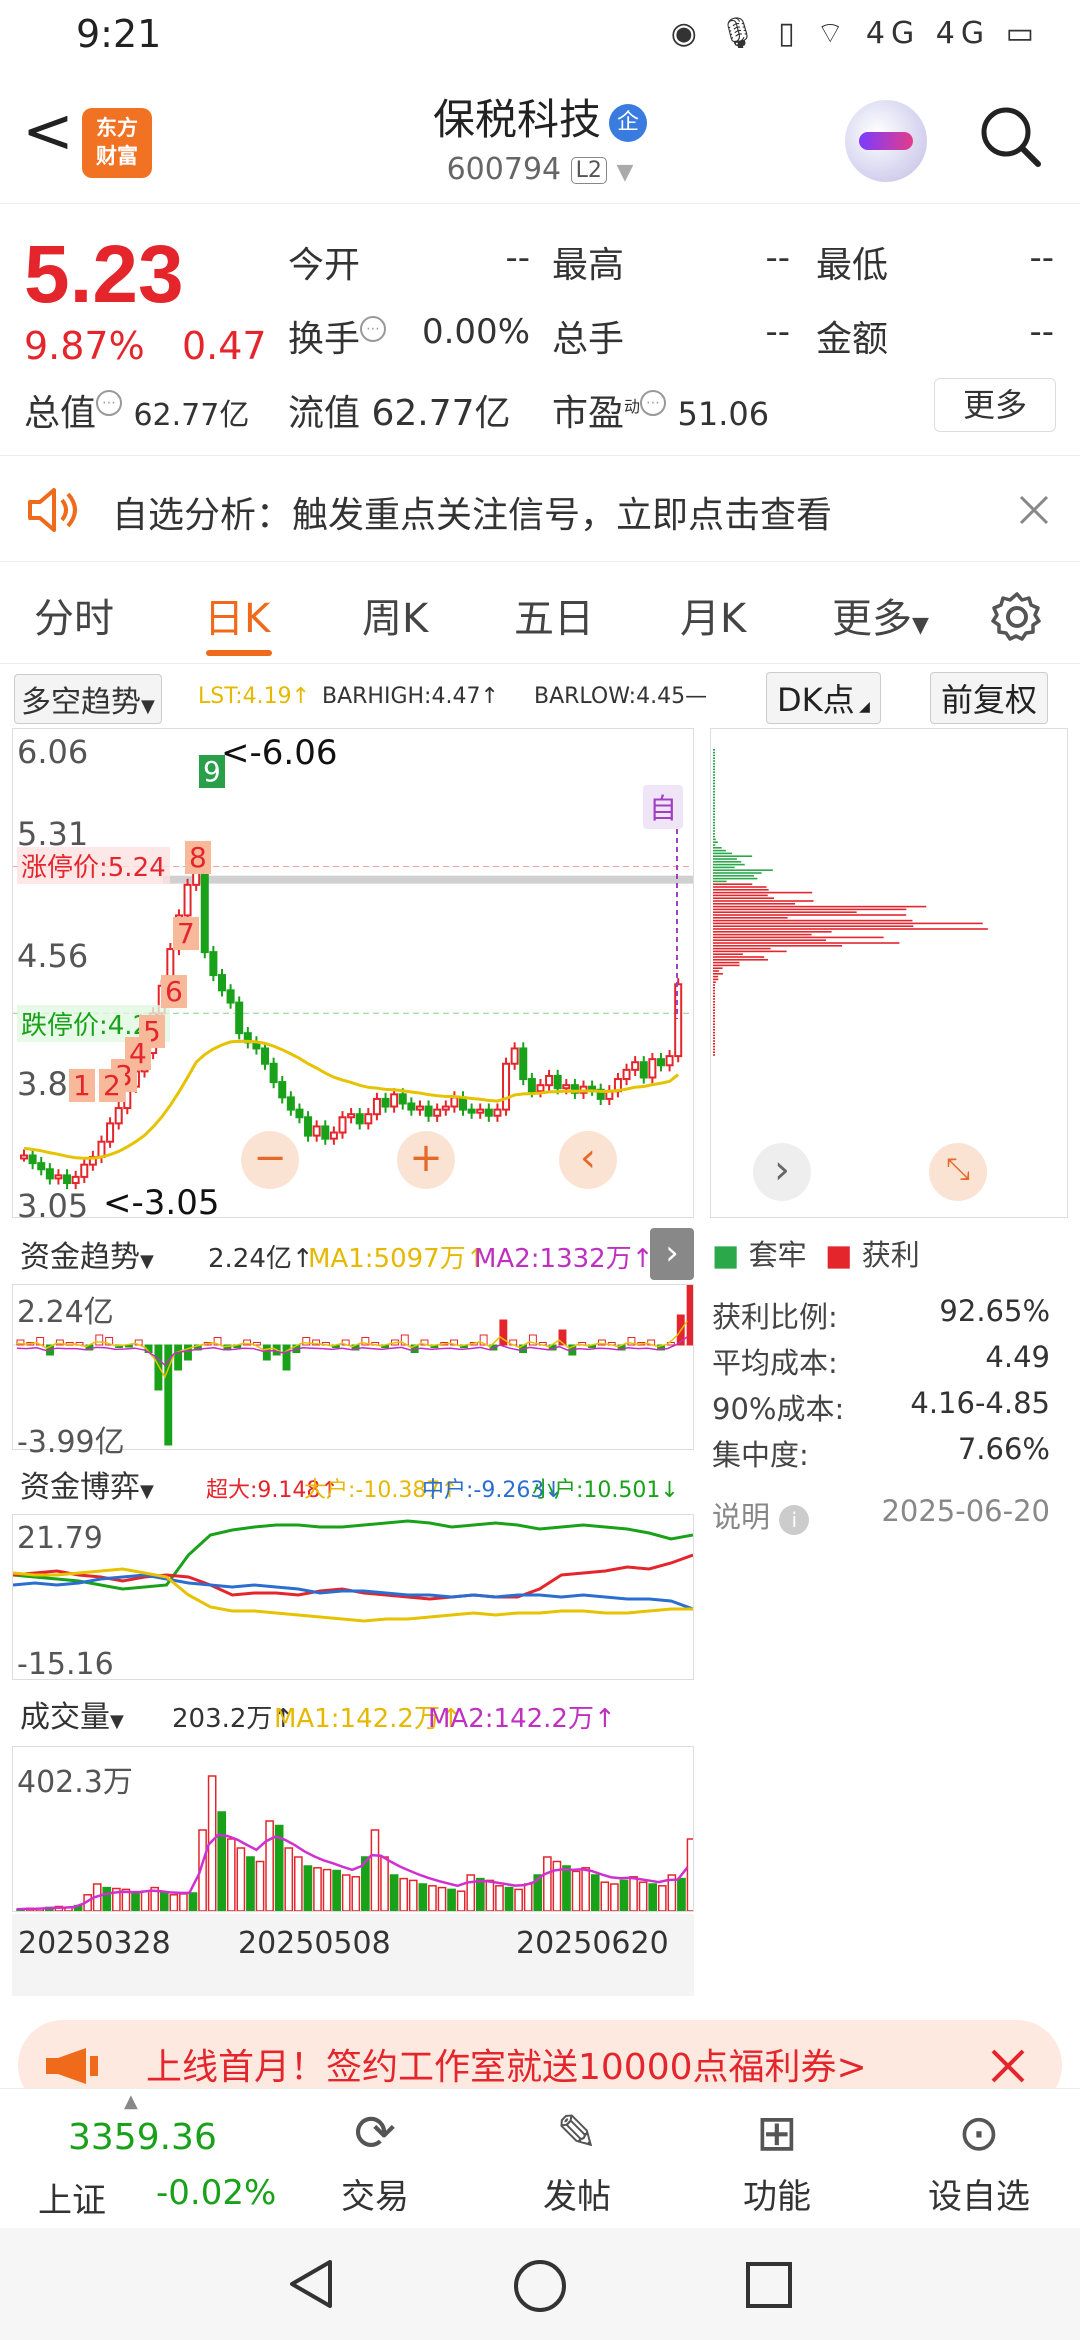 This screenshot has width=1080, height=2340. What do you see at coordinates (142, 2137) in the screenshot?
I see `index-value: 3359.36` at bounding box center [142, 2137].